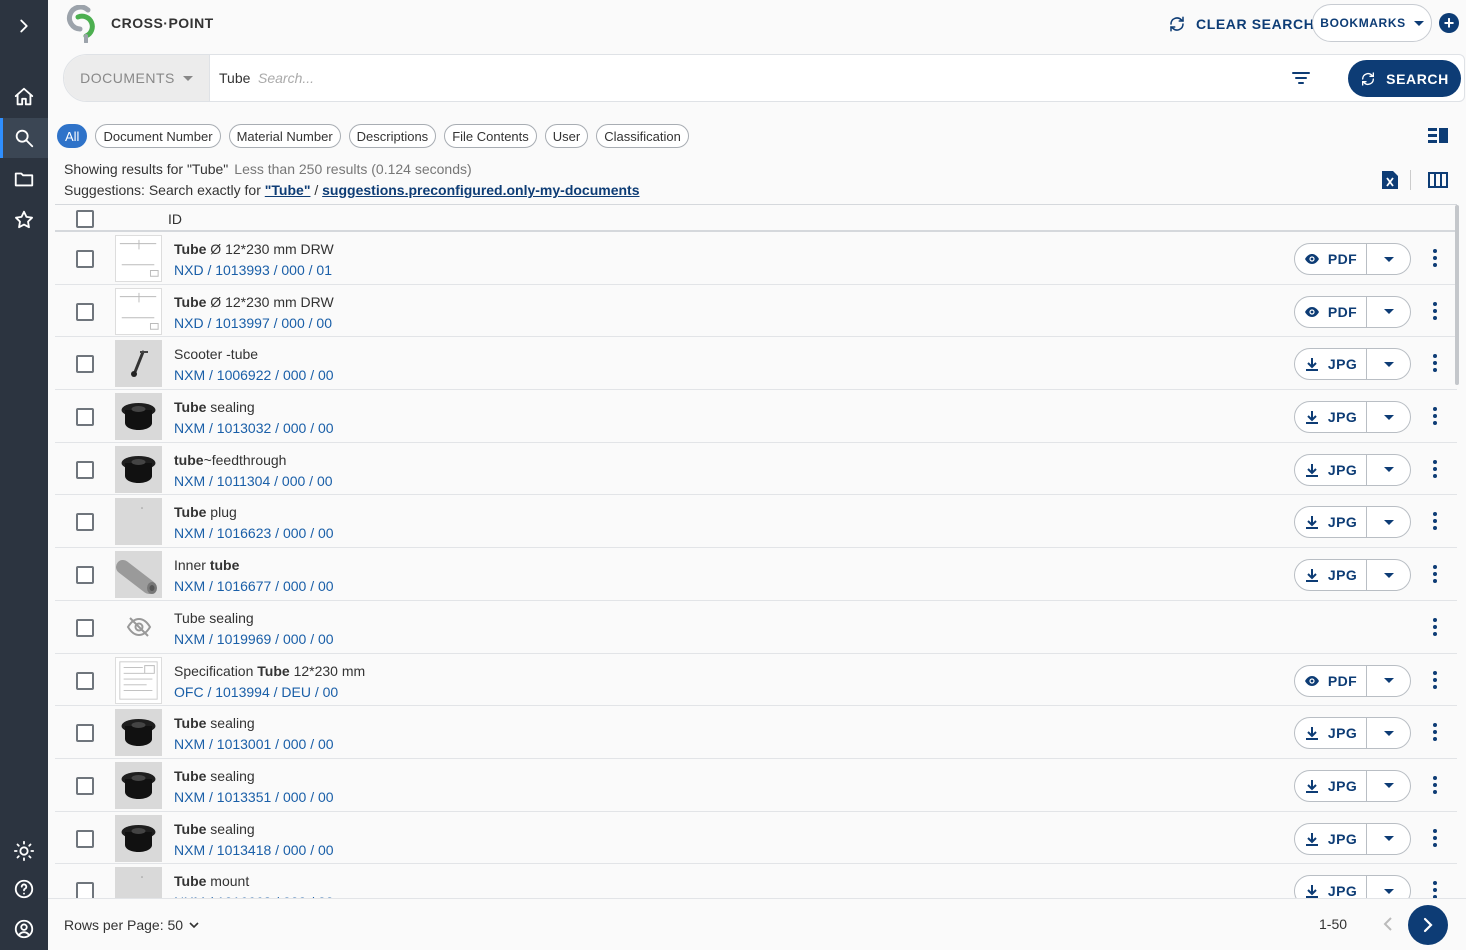 The image size is (1466, 950). What do you see at coordinates (216, 354) in the screenshot?
I see `result-title: Scooter -tube` at bounding box center [216, 354].